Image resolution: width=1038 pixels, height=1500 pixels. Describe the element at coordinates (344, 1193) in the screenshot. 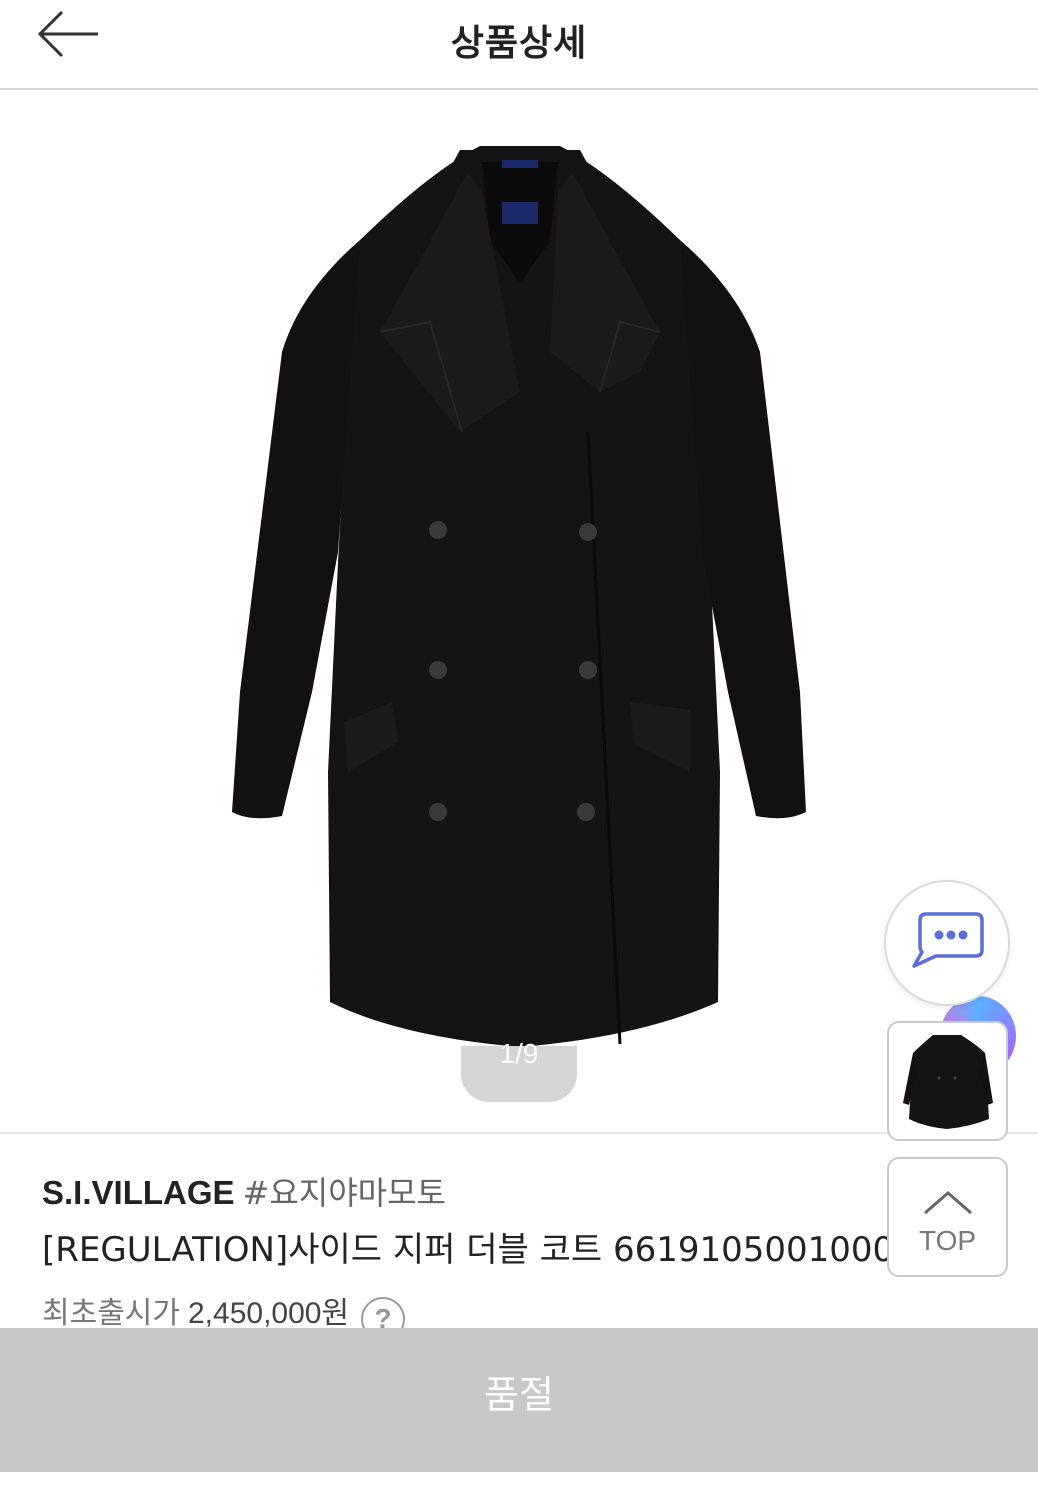

I see `brand-hashtag: #요지야마모토` at that location.